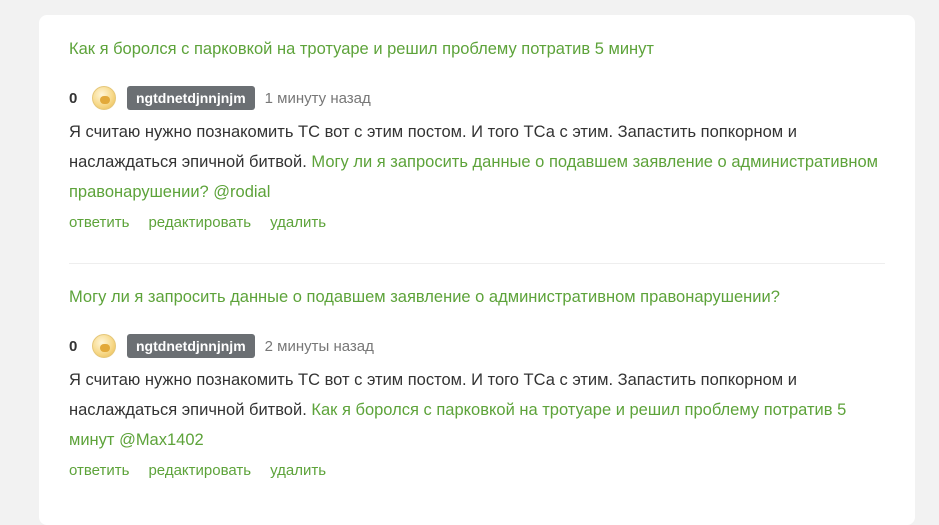  I want to click on comment-timestamp: 1 минуту назад, so click(318, 98).